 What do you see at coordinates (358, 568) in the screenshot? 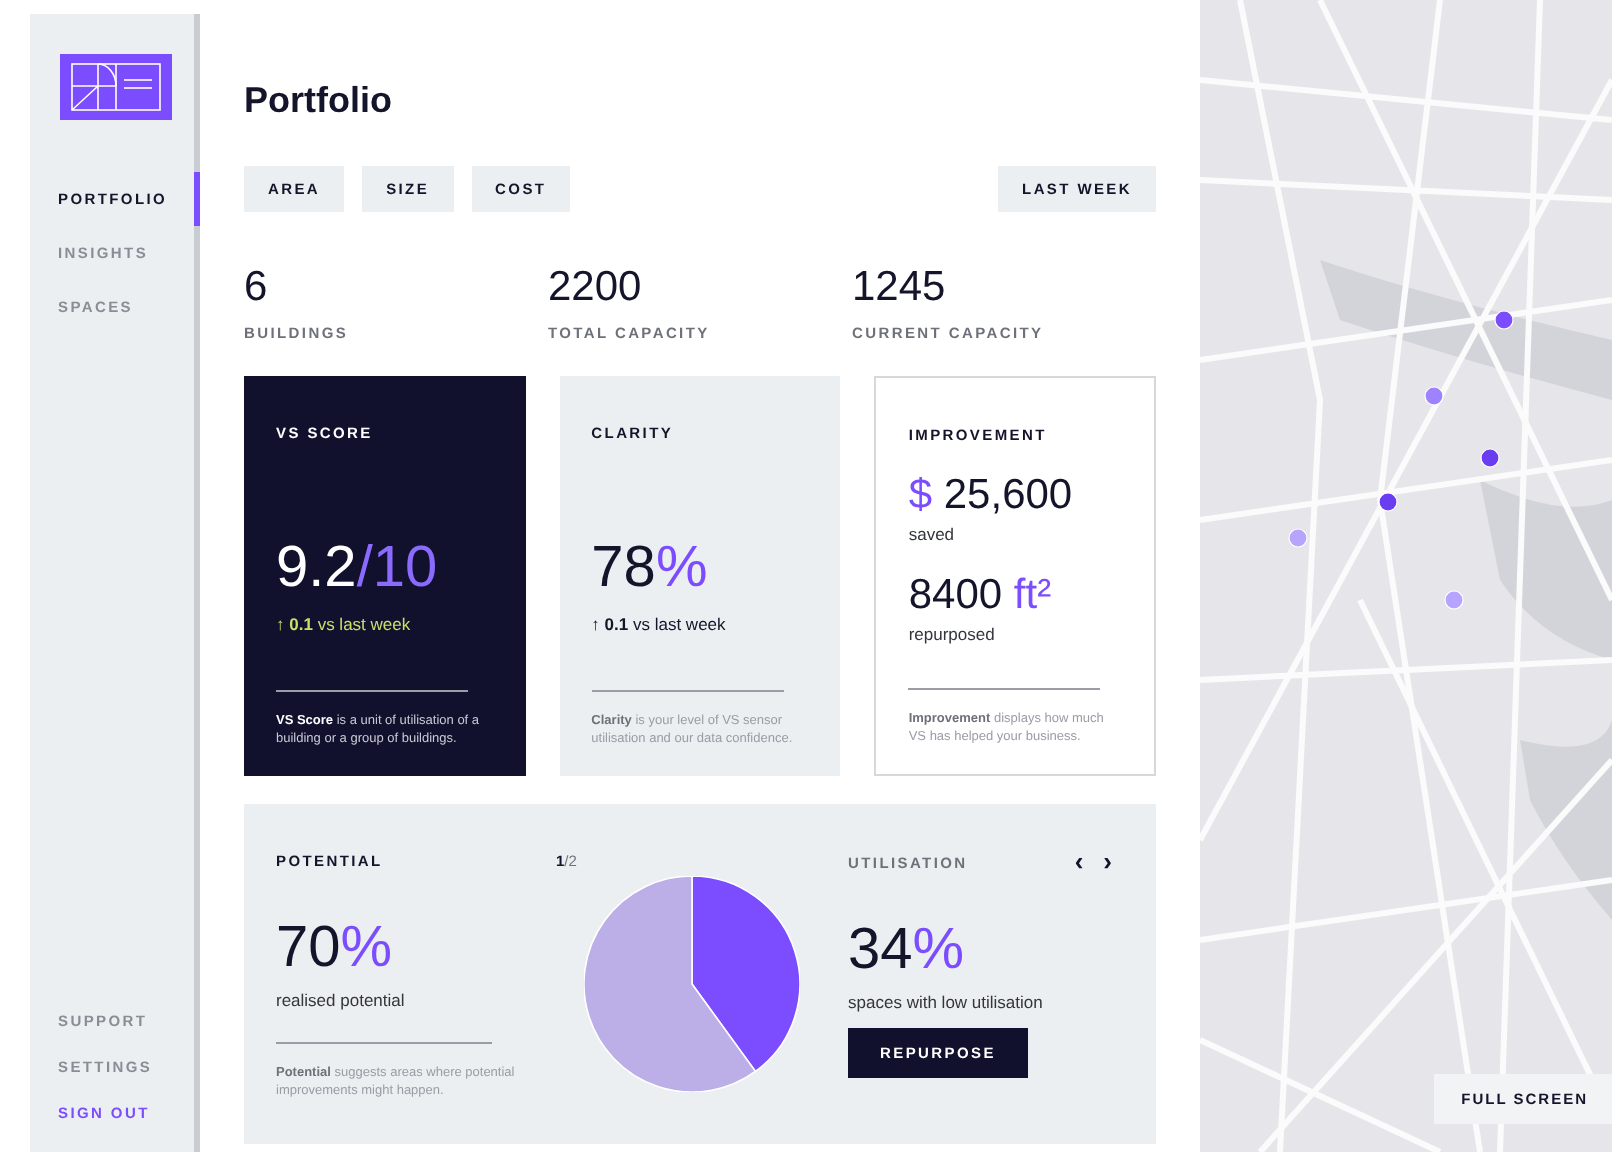
I see `score-value: 9.2/10` at bounding box center [358, 568].